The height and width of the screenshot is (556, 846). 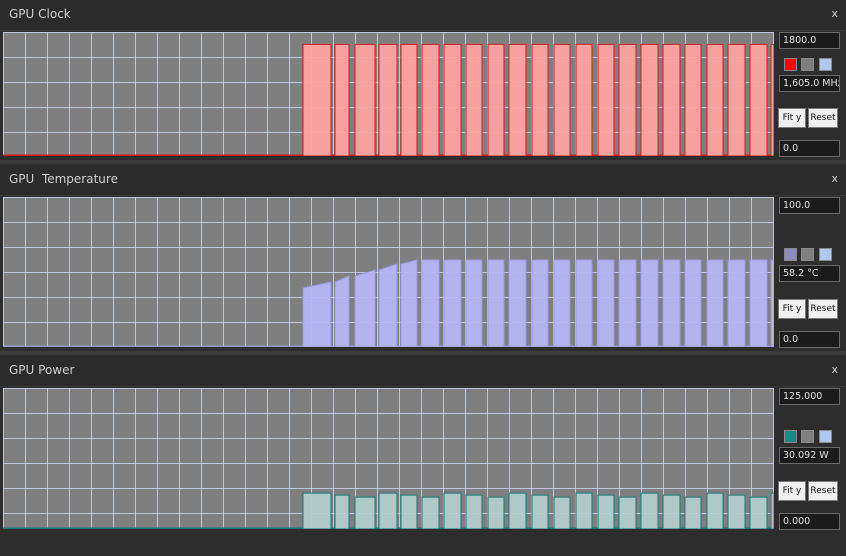 I want to click on max-value-field: 125.000, so click(x=809, y=396).